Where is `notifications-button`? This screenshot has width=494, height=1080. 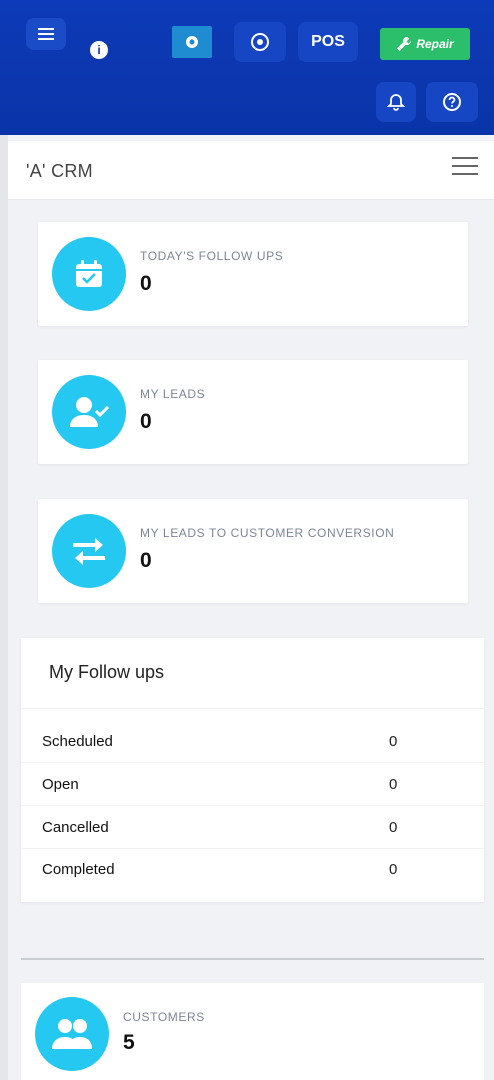
notifications-button is located at coordinates (396, 102).